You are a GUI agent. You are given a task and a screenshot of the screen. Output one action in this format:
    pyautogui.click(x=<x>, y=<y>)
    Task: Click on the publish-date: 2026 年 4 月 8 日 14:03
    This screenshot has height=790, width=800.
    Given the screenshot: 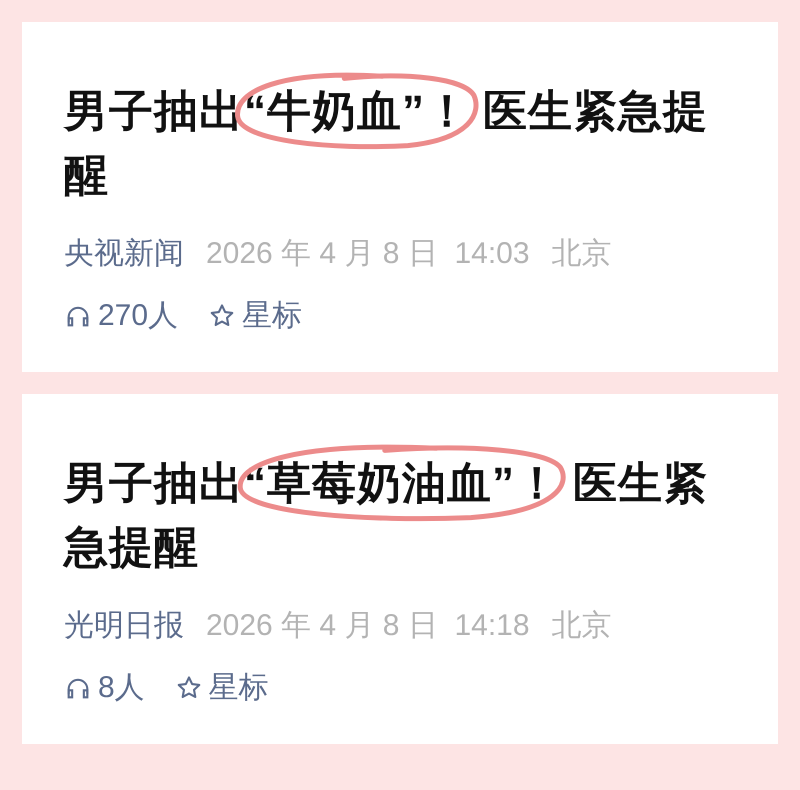 What is the action you would take?
    pyautogui.click(x=368, y=254)
    